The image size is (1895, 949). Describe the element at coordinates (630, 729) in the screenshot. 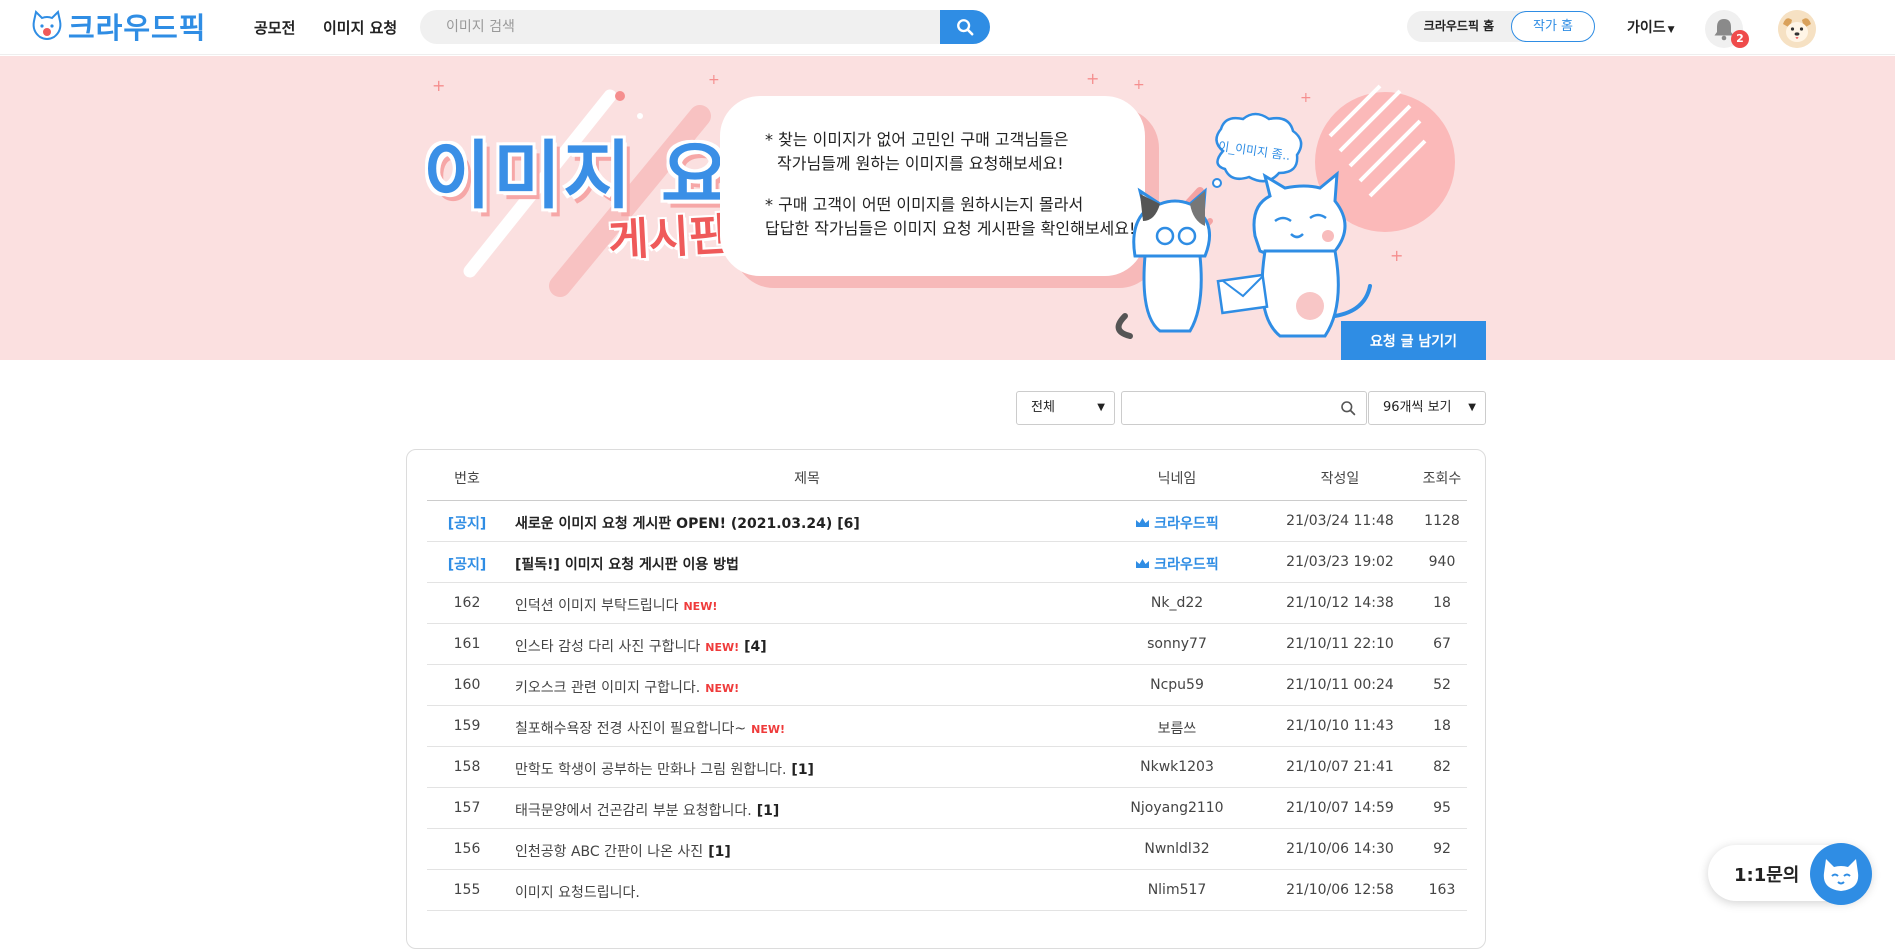

I see `row-title: 칠포해수욕장 전경 사진이 필요합니다~` at that location.